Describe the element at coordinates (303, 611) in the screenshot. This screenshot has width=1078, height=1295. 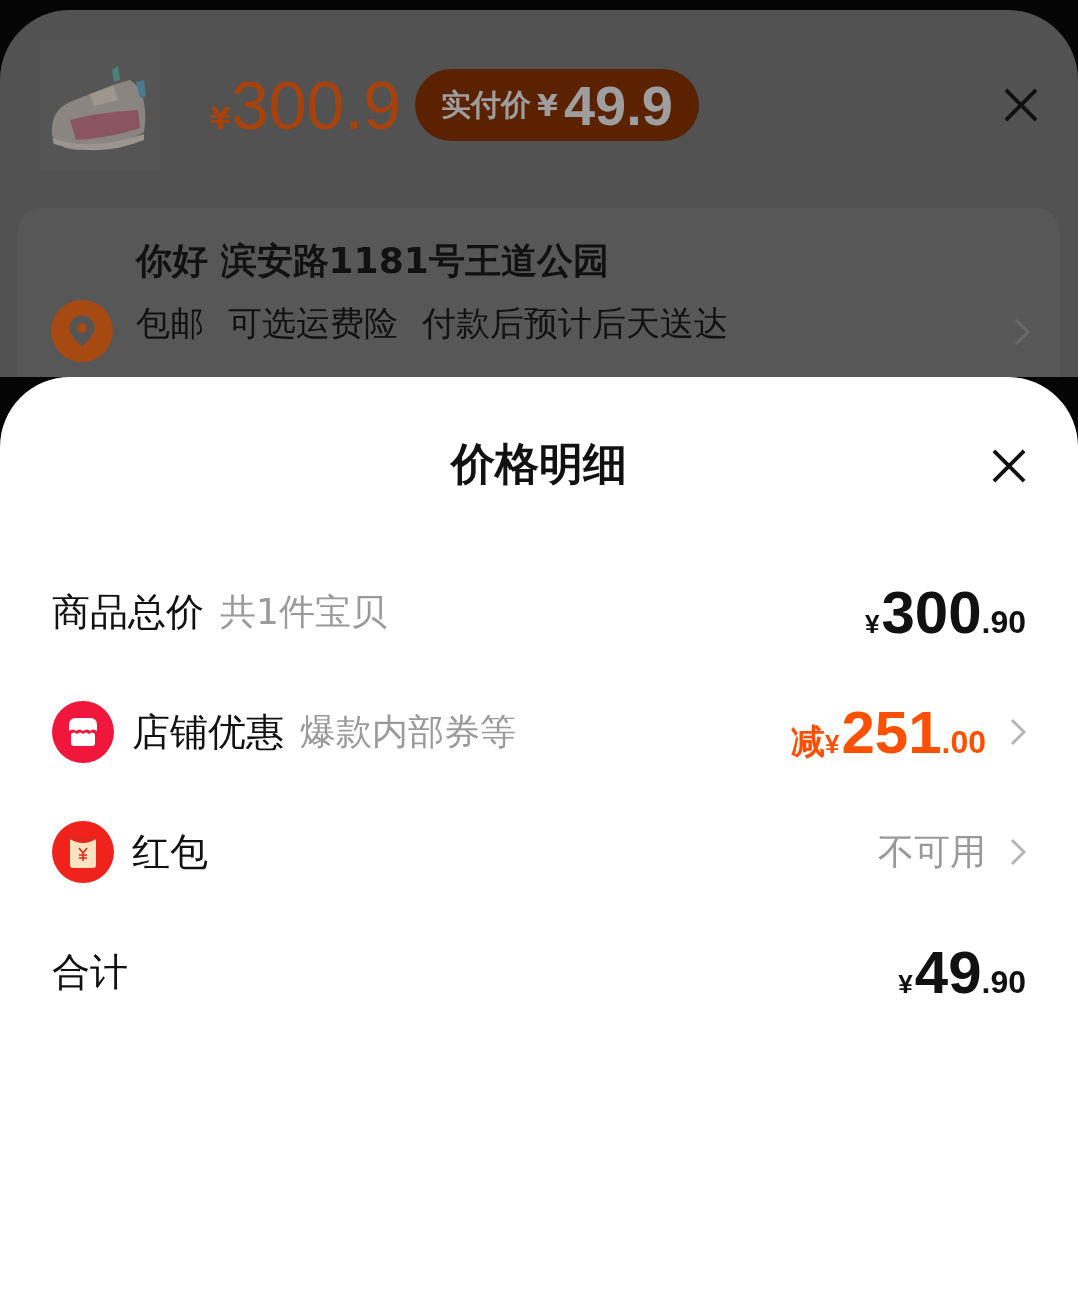
I see `row-note: 共1件宝贝` at that location.